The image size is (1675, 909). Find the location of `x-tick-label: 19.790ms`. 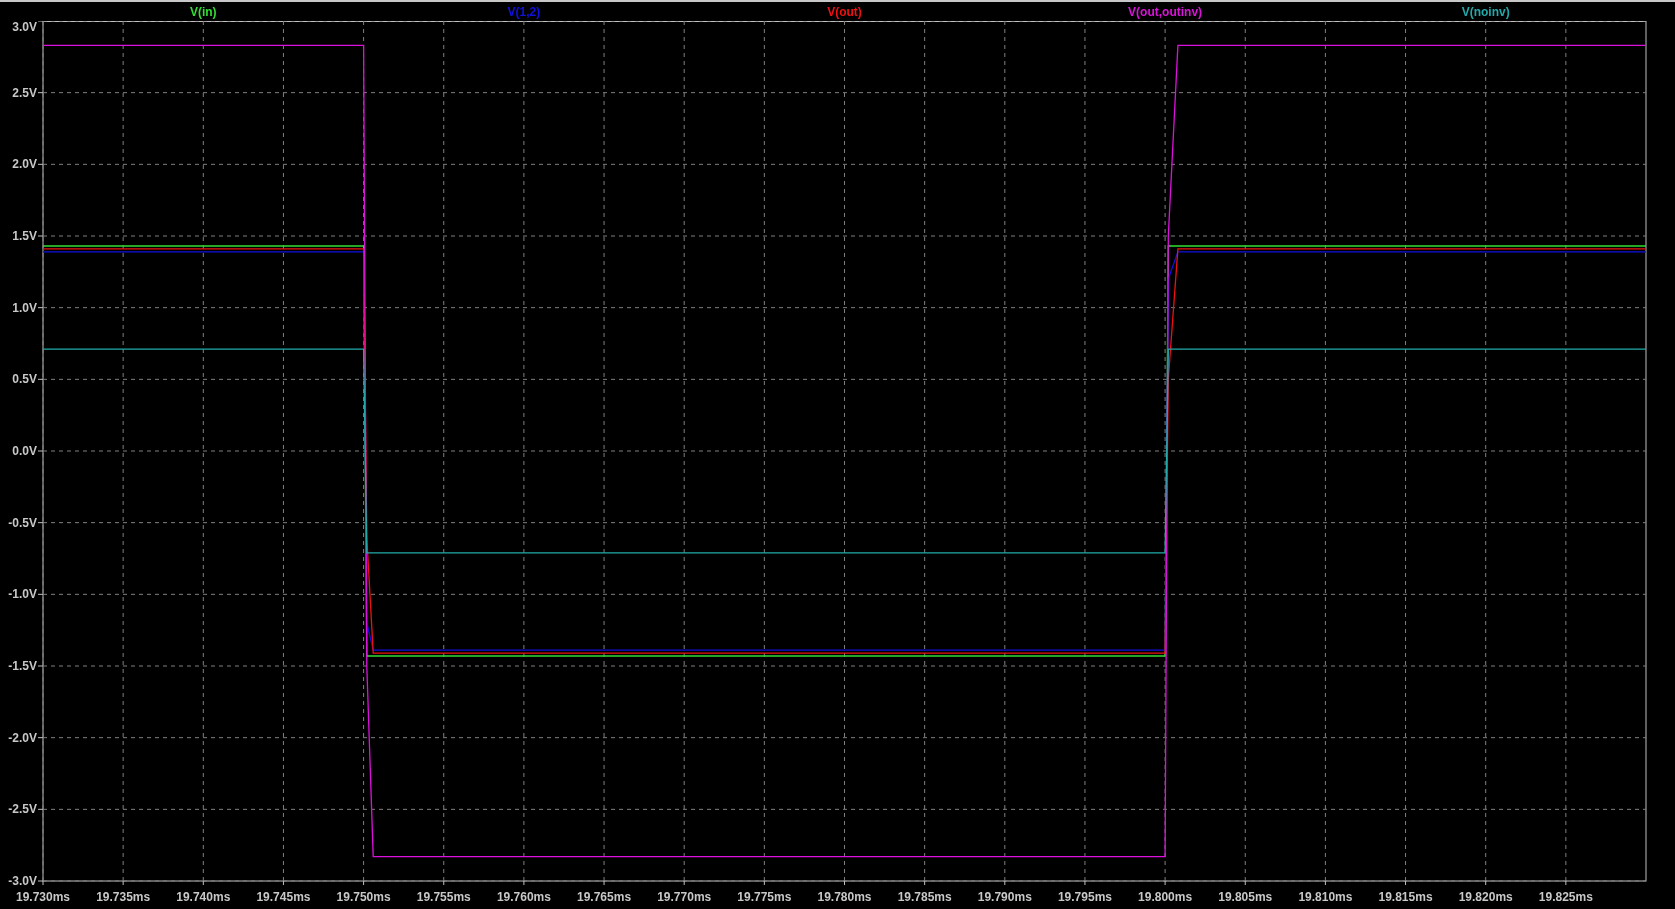

x-tick-label: 19.790ms is located at coordinates (1004, 897).